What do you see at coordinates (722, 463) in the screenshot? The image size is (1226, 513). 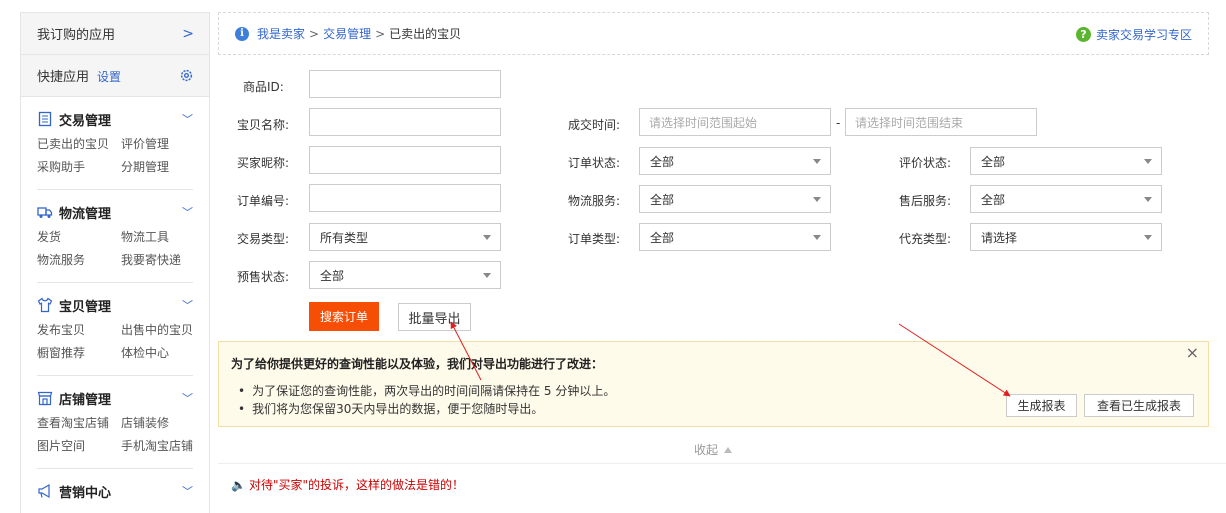 I see `divider` at bounding box center [722, 463].